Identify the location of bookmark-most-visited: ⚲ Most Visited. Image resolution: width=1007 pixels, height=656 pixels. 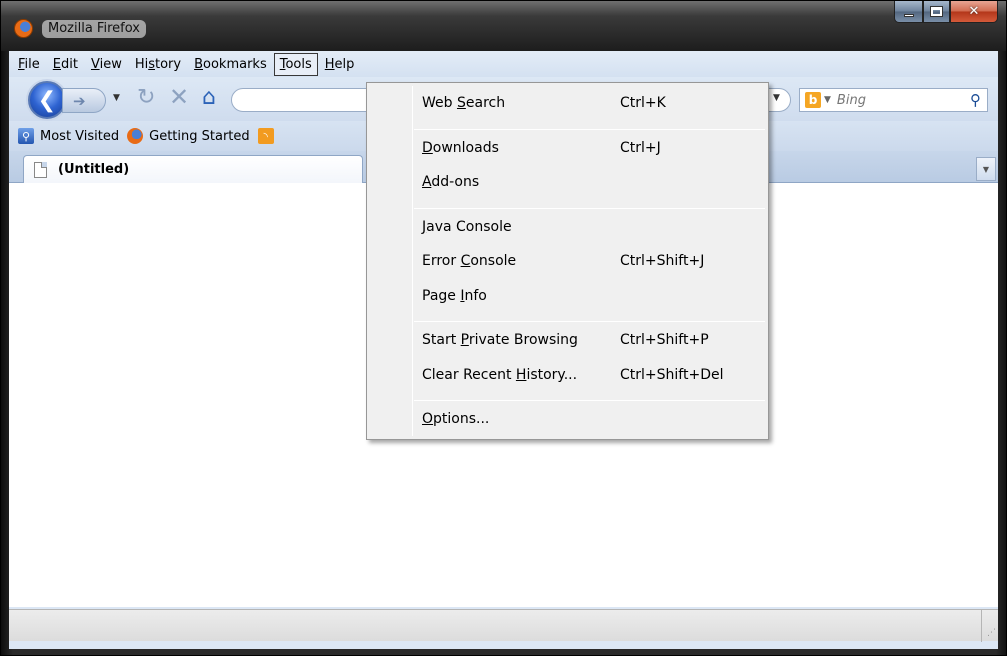
(68, 136).